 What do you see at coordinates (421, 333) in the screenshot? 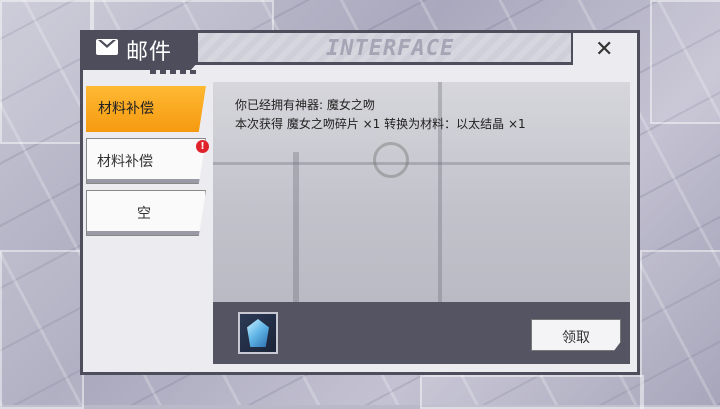
I see `attachment-bar: 领取` at bounding box center [421, 333].